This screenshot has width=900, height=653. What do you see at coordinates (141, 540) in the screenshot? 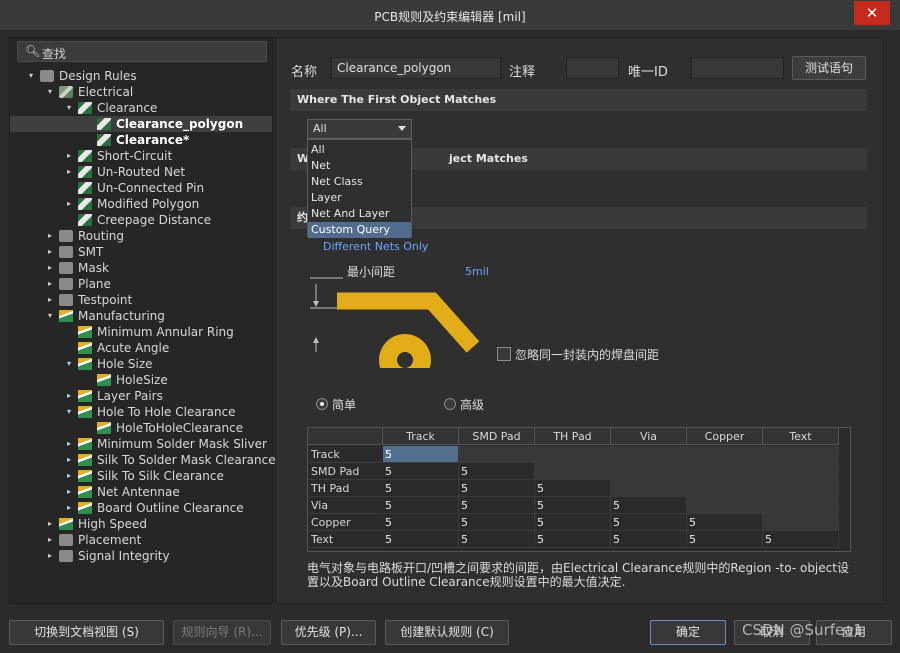
I see `tree-item: ▸ Placement` at bounding box center [141, 540].